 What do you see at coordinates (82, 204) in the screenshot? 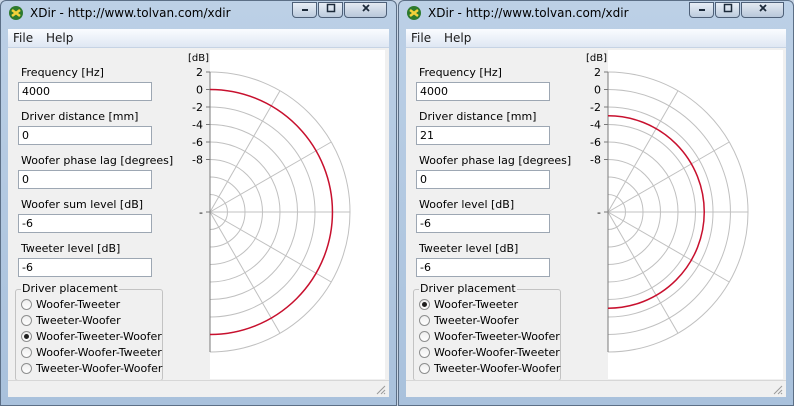
I see `woofer-level-label: Woofer sum level [dB]` at bounding box center [82, 204].